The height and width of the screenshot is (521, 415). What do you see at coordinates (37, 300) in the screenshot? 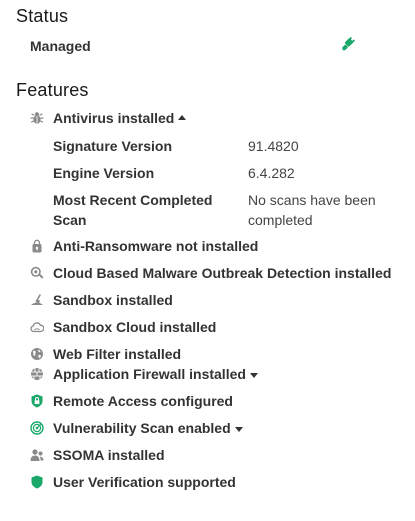
I see `sandbox-icon` at bounding box center [37, 300].